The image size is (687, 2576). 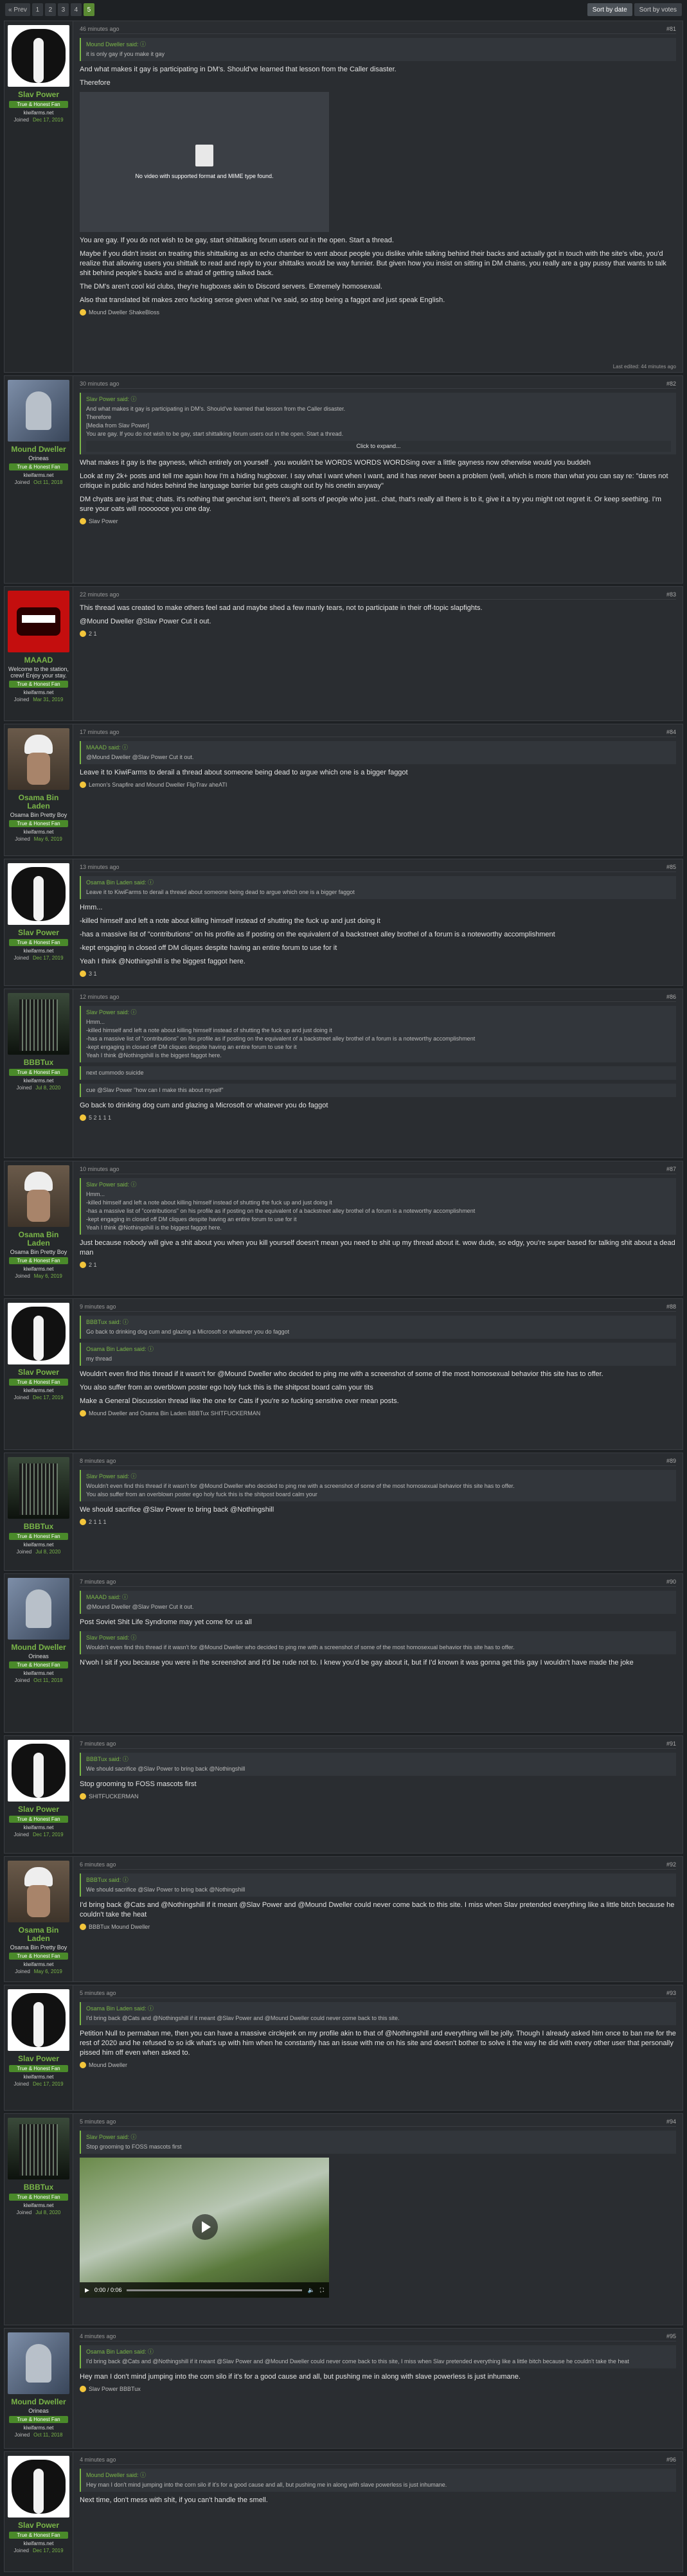 I want to click on post-number-link: #95, so click(x=671, y=2336).